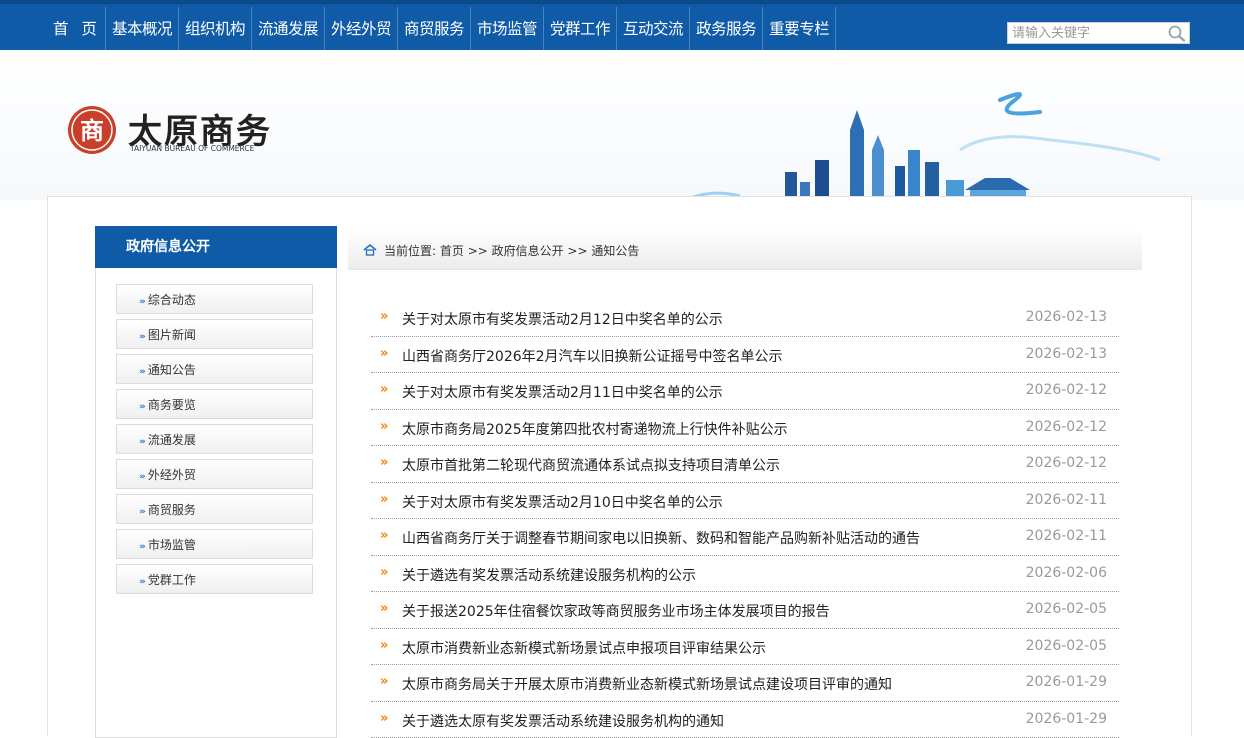 The height and width of the screenshot is (738, 1244). What do you see at coordinates (172, 405) in the screenshot?
I see `sidebar-item-label: 商务要览` at bounding box center [172, 405].